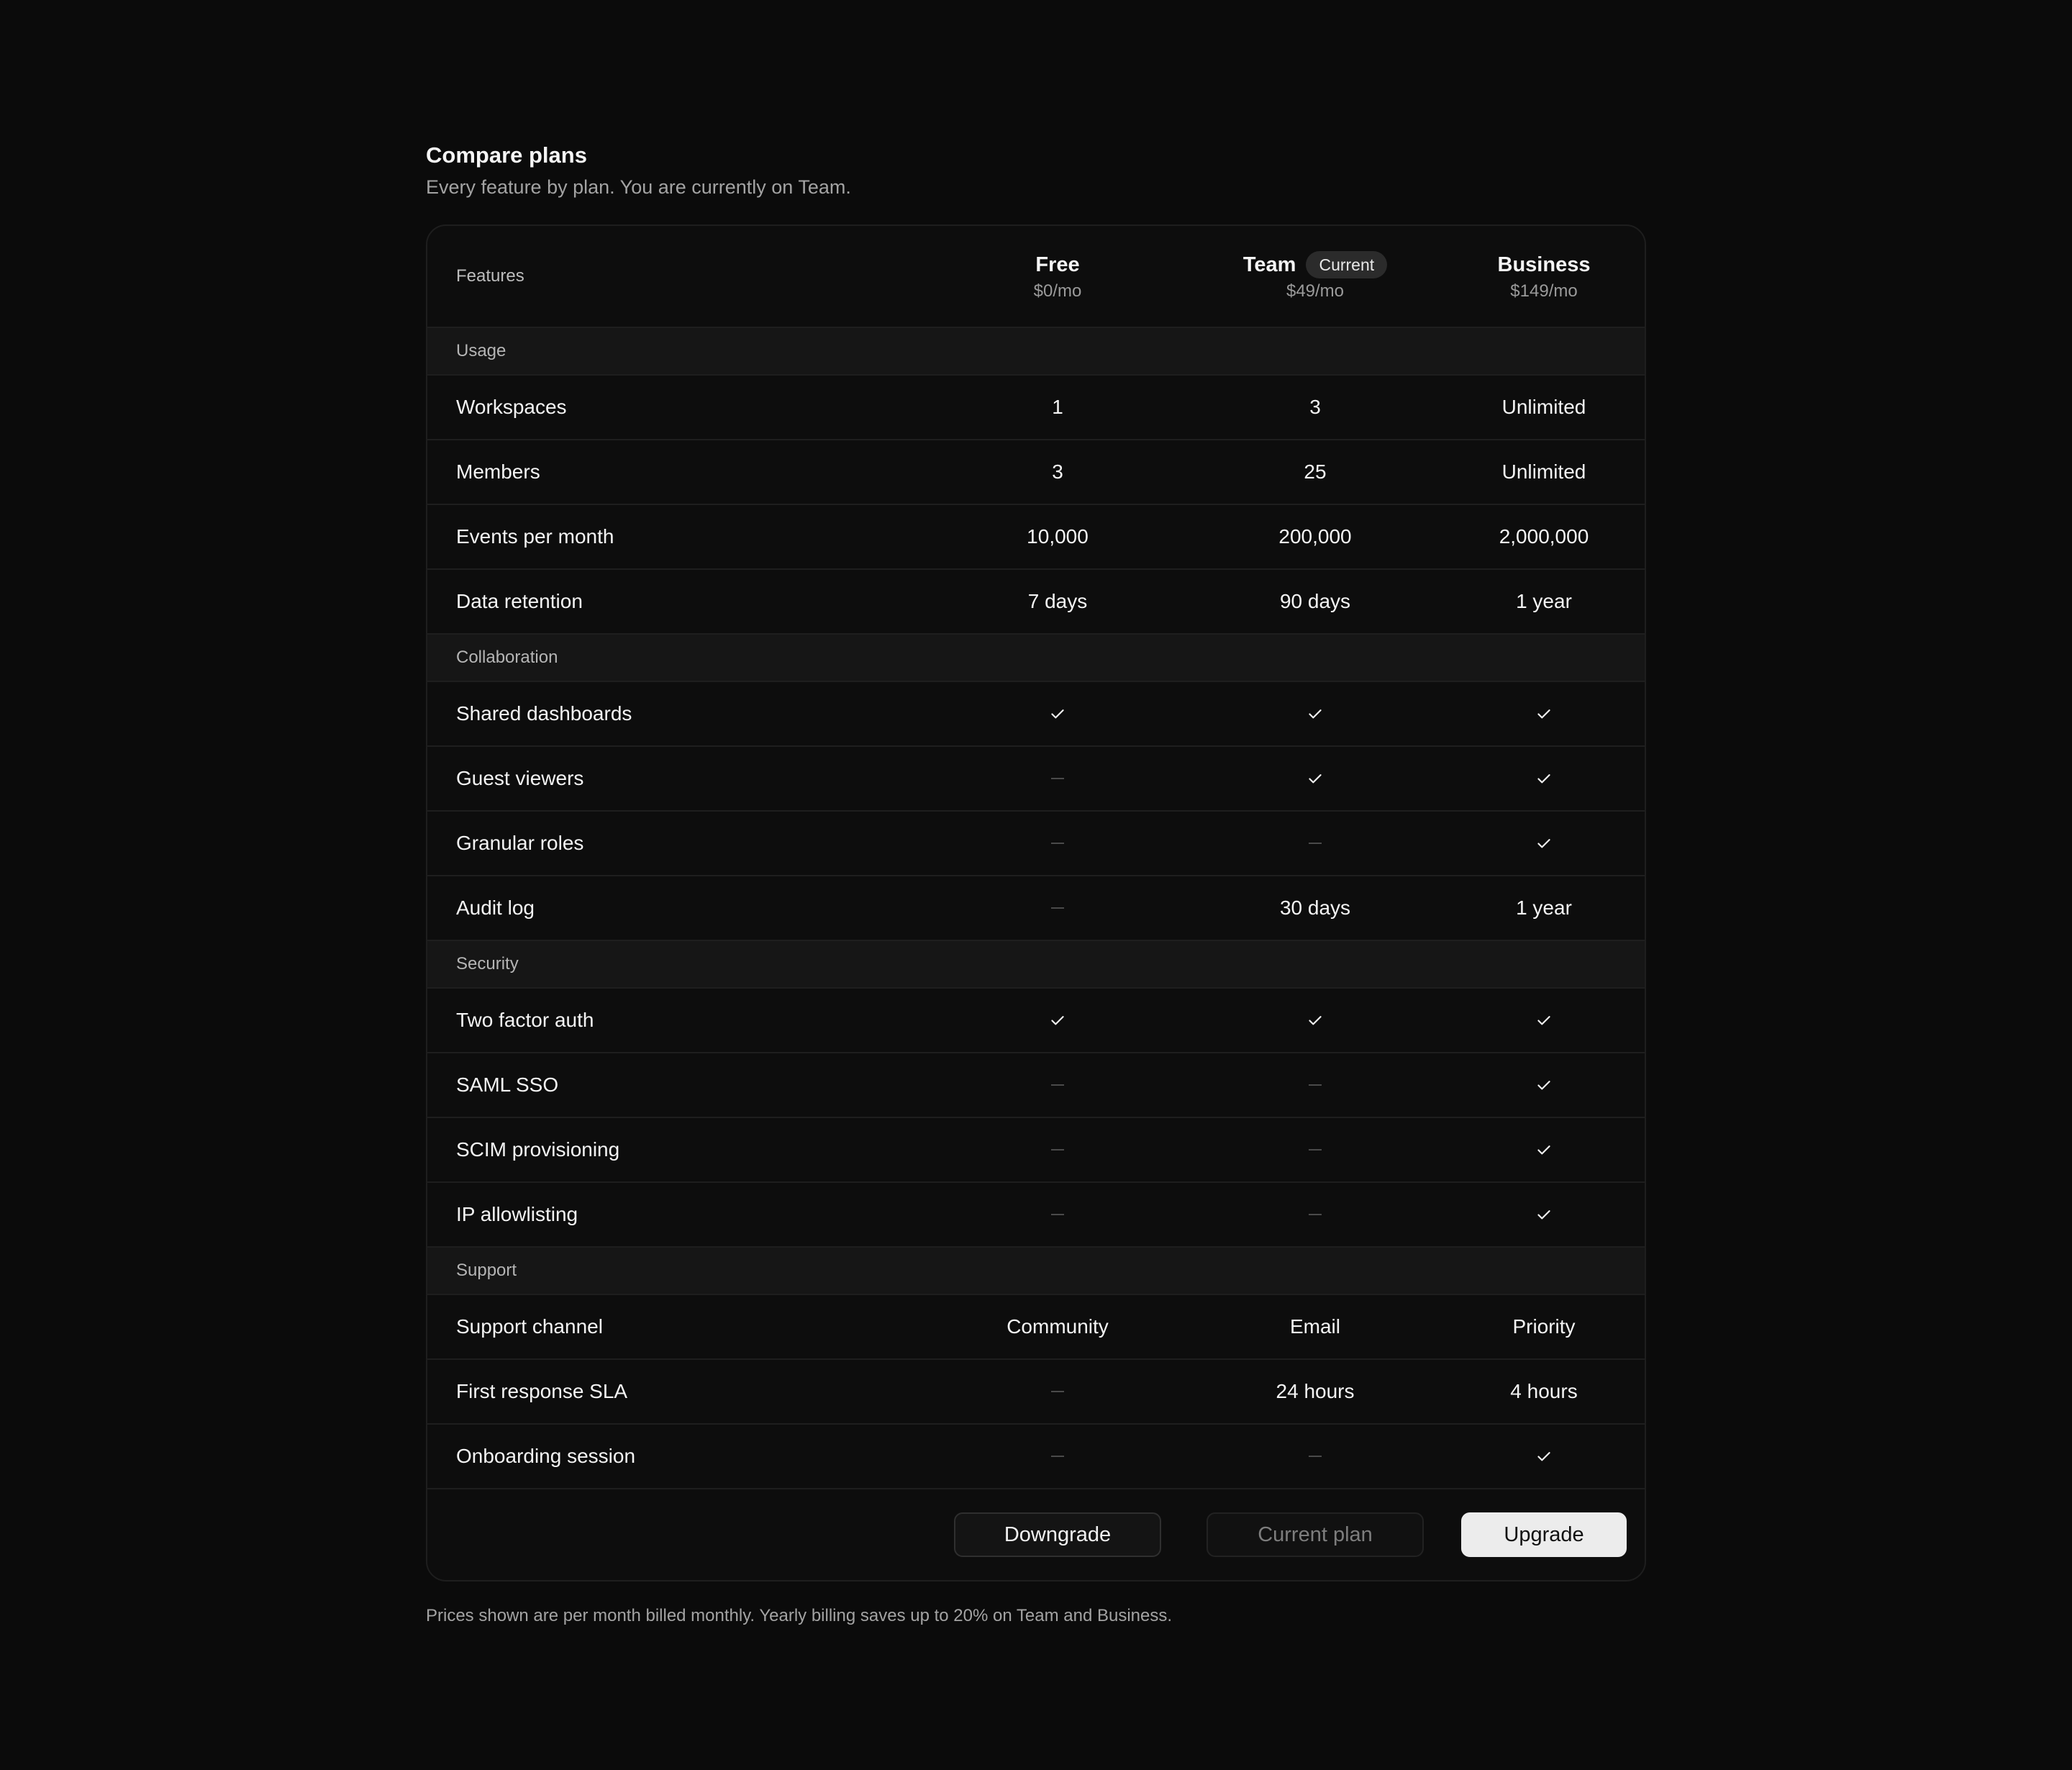 This screenshot has height=1770, width=2072. What do you see at coordinates (1036, 1084) in the screenshot?
I see `table-row: SAML SSO` at bounding box center [1036, 1084].